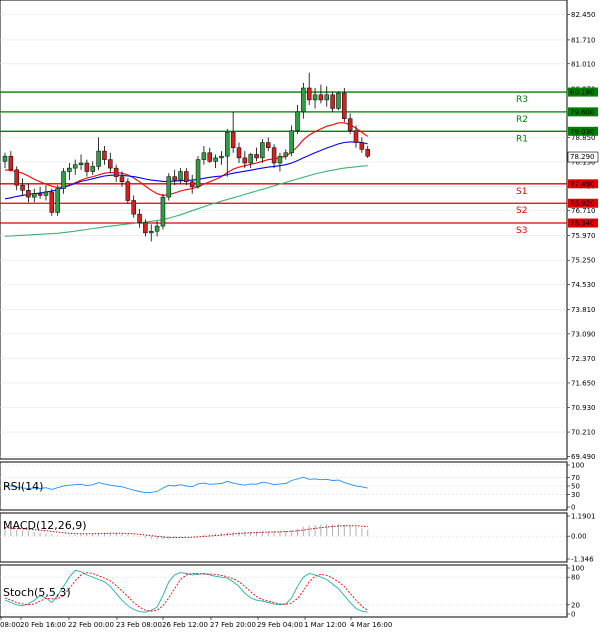 Image resolution: width=600 pixels, height=634 pixels. Describe the element at coordinates (582, 224) in the screenshot. I see `level-price-label: 76.340` at that location.